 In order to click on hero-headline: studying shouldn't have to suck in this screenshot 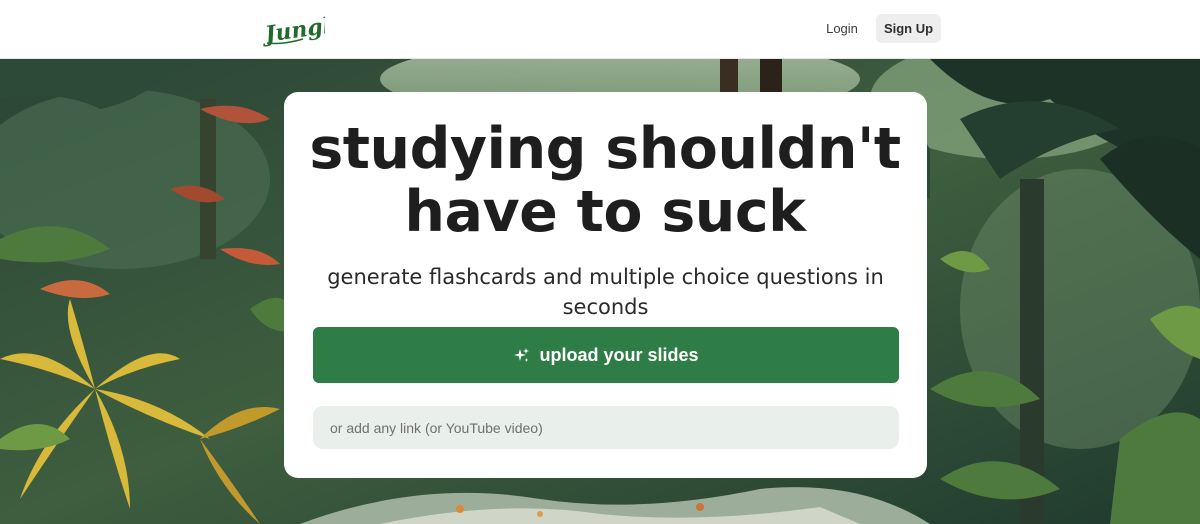, I will do `click(605, 180)`.